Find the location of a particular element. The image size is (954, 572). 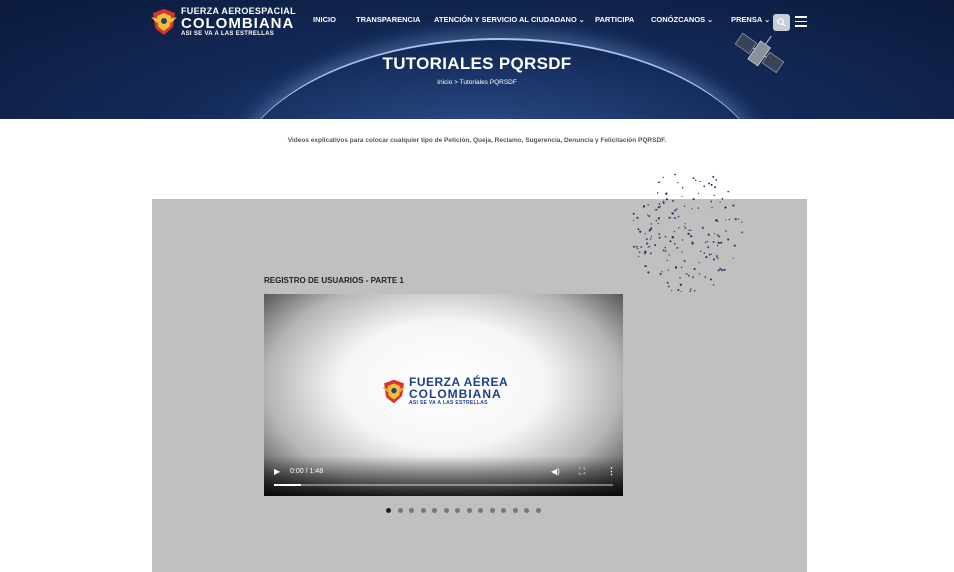

fullscreen-icon: ⛶ is located at coordinates (582, 471).